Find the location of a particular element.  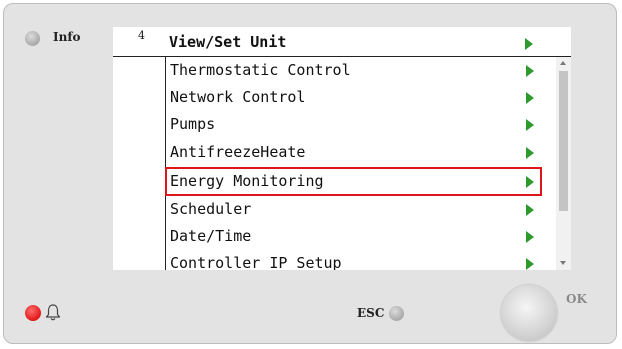

esc-button-label: ESC is located at coordinates (370, 313).